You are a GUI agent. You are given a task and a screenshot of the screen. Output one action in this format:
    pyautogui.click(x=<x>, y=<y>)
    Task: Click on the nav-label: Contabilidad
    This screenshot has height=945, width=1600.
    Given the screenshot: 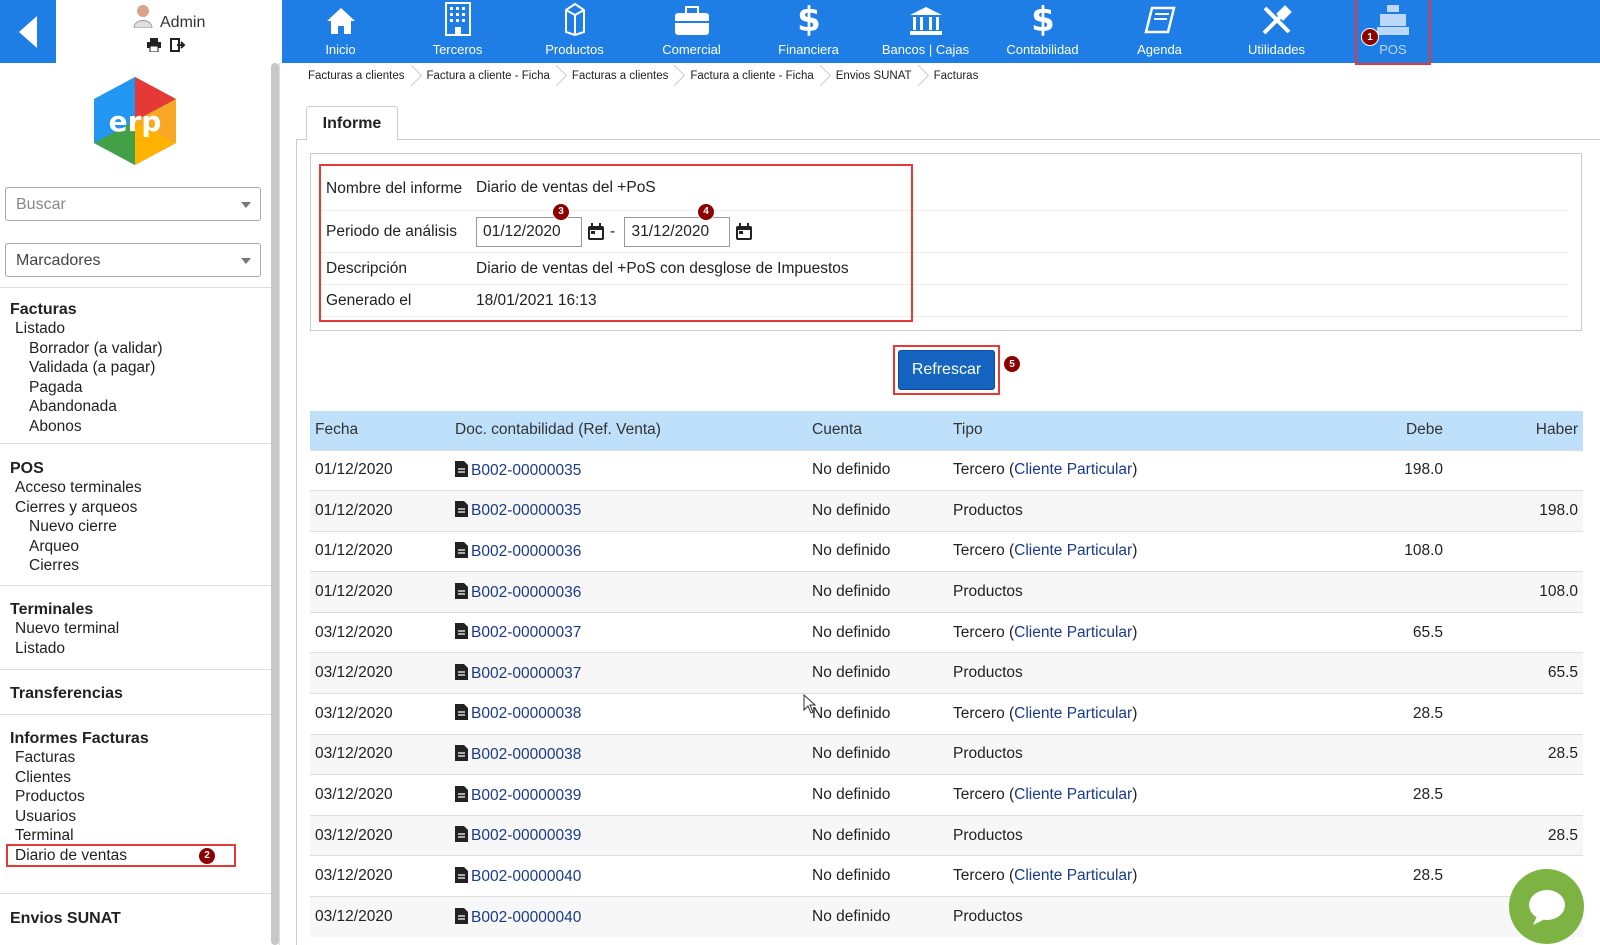 What is the action you would take?
    pyautogui.click(x=1042, y=49)
    